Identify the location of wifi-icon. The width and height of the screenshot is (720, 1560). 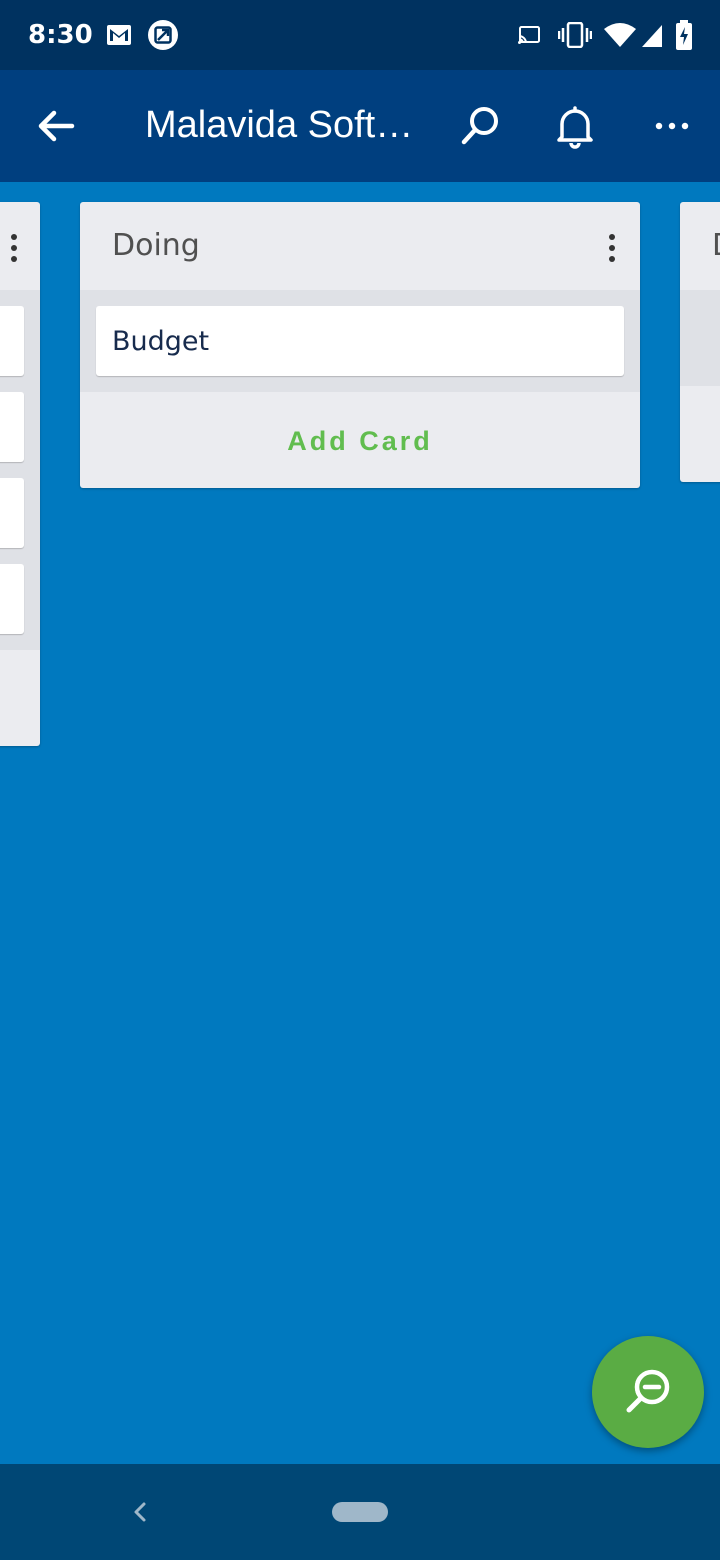
(620, 37).